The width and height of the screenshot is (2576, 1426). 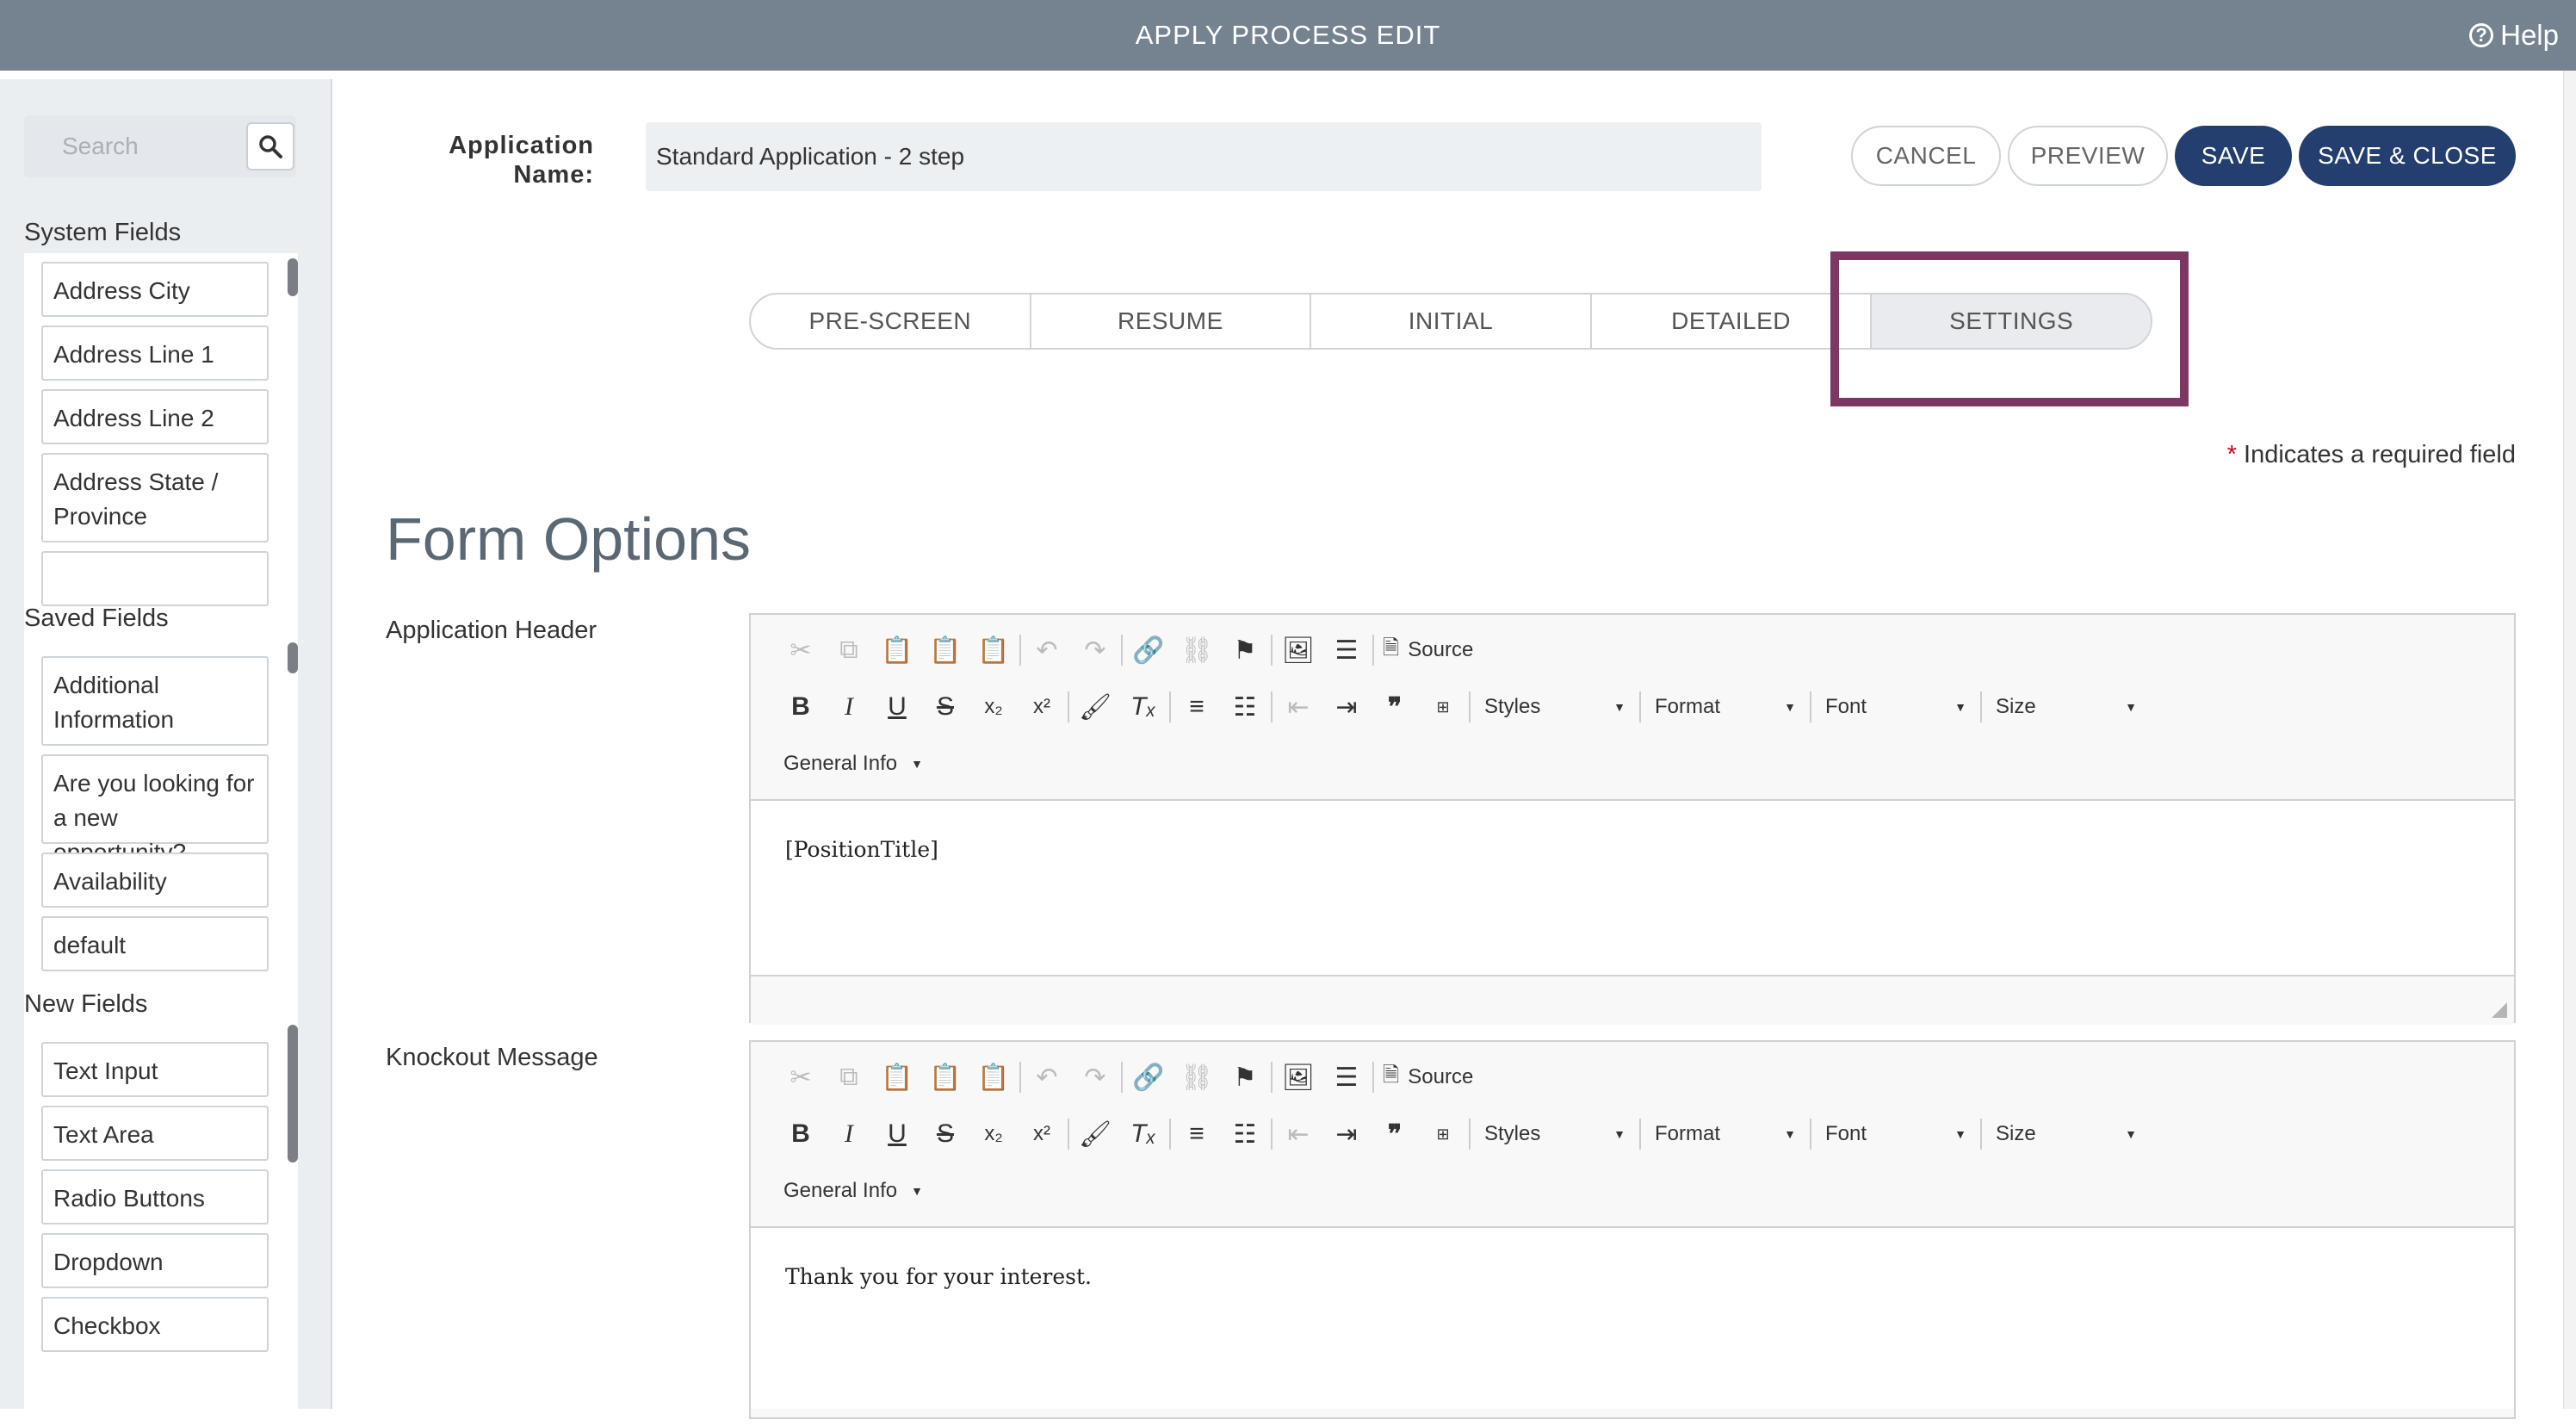 What do you see at coordinates (155, 417) in the screenshot?
I see `field-item: Address Line 2` at bounding box center [155, 417].